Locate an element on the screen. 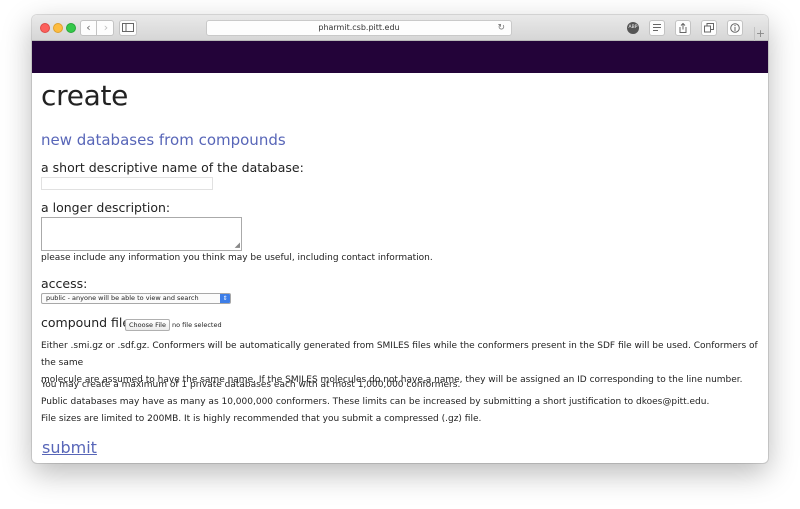 The height and width of the screenshot is (509, 800). database-name-field is located at coordinates (127, 183).